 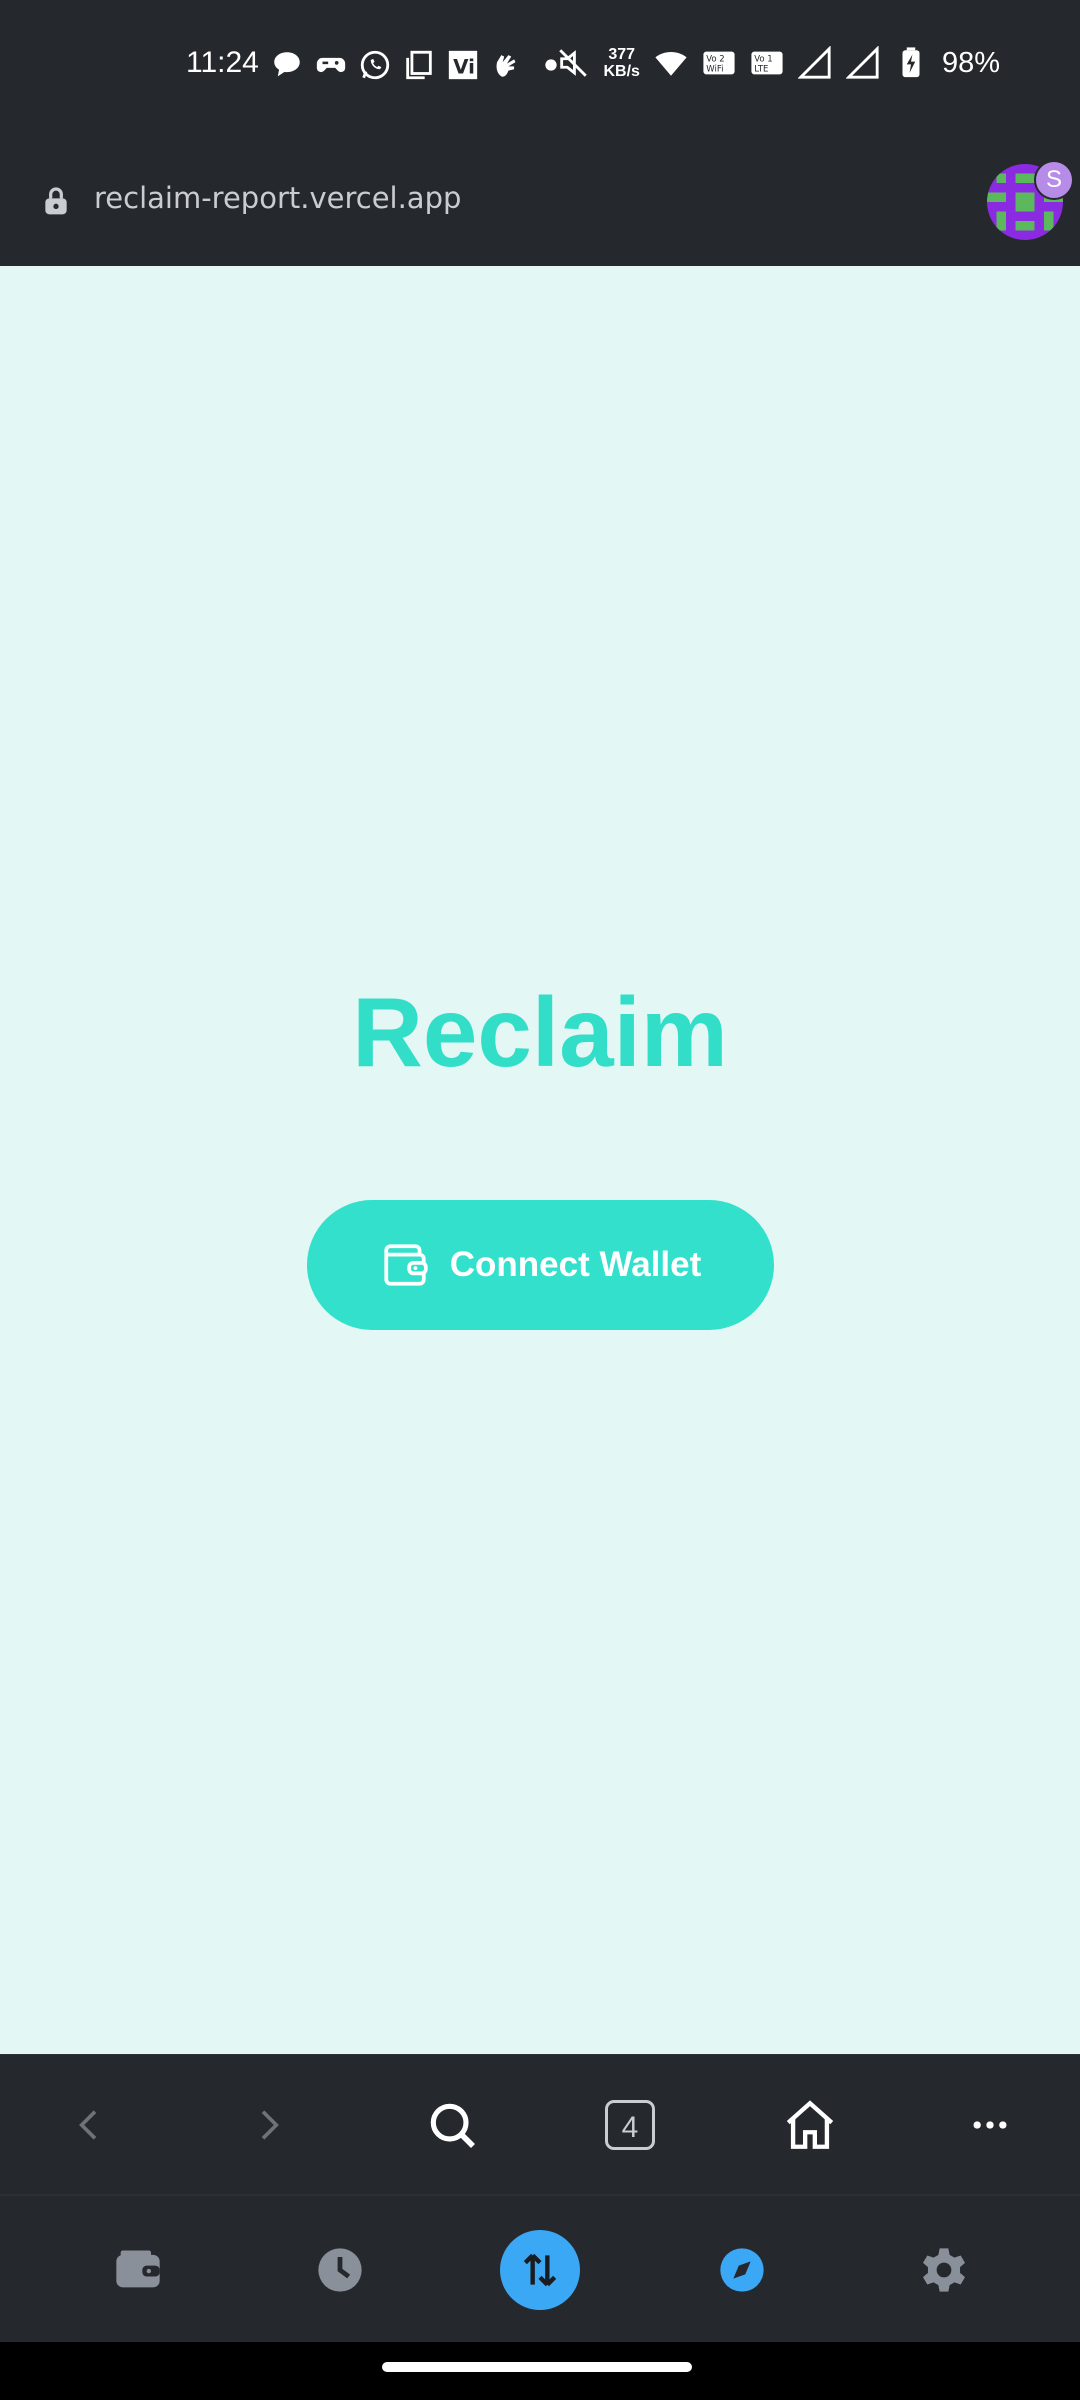 I want to click on connect-wallet-button: Connect Wallet, so click(x=540, y=1265).